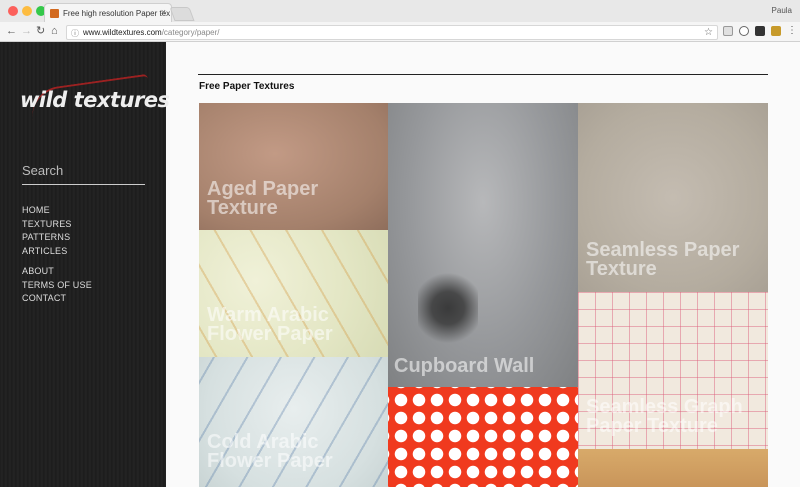  Describe the element at coordinates (83, 173) in the screenshot. I see `search-input: Search` at that location.